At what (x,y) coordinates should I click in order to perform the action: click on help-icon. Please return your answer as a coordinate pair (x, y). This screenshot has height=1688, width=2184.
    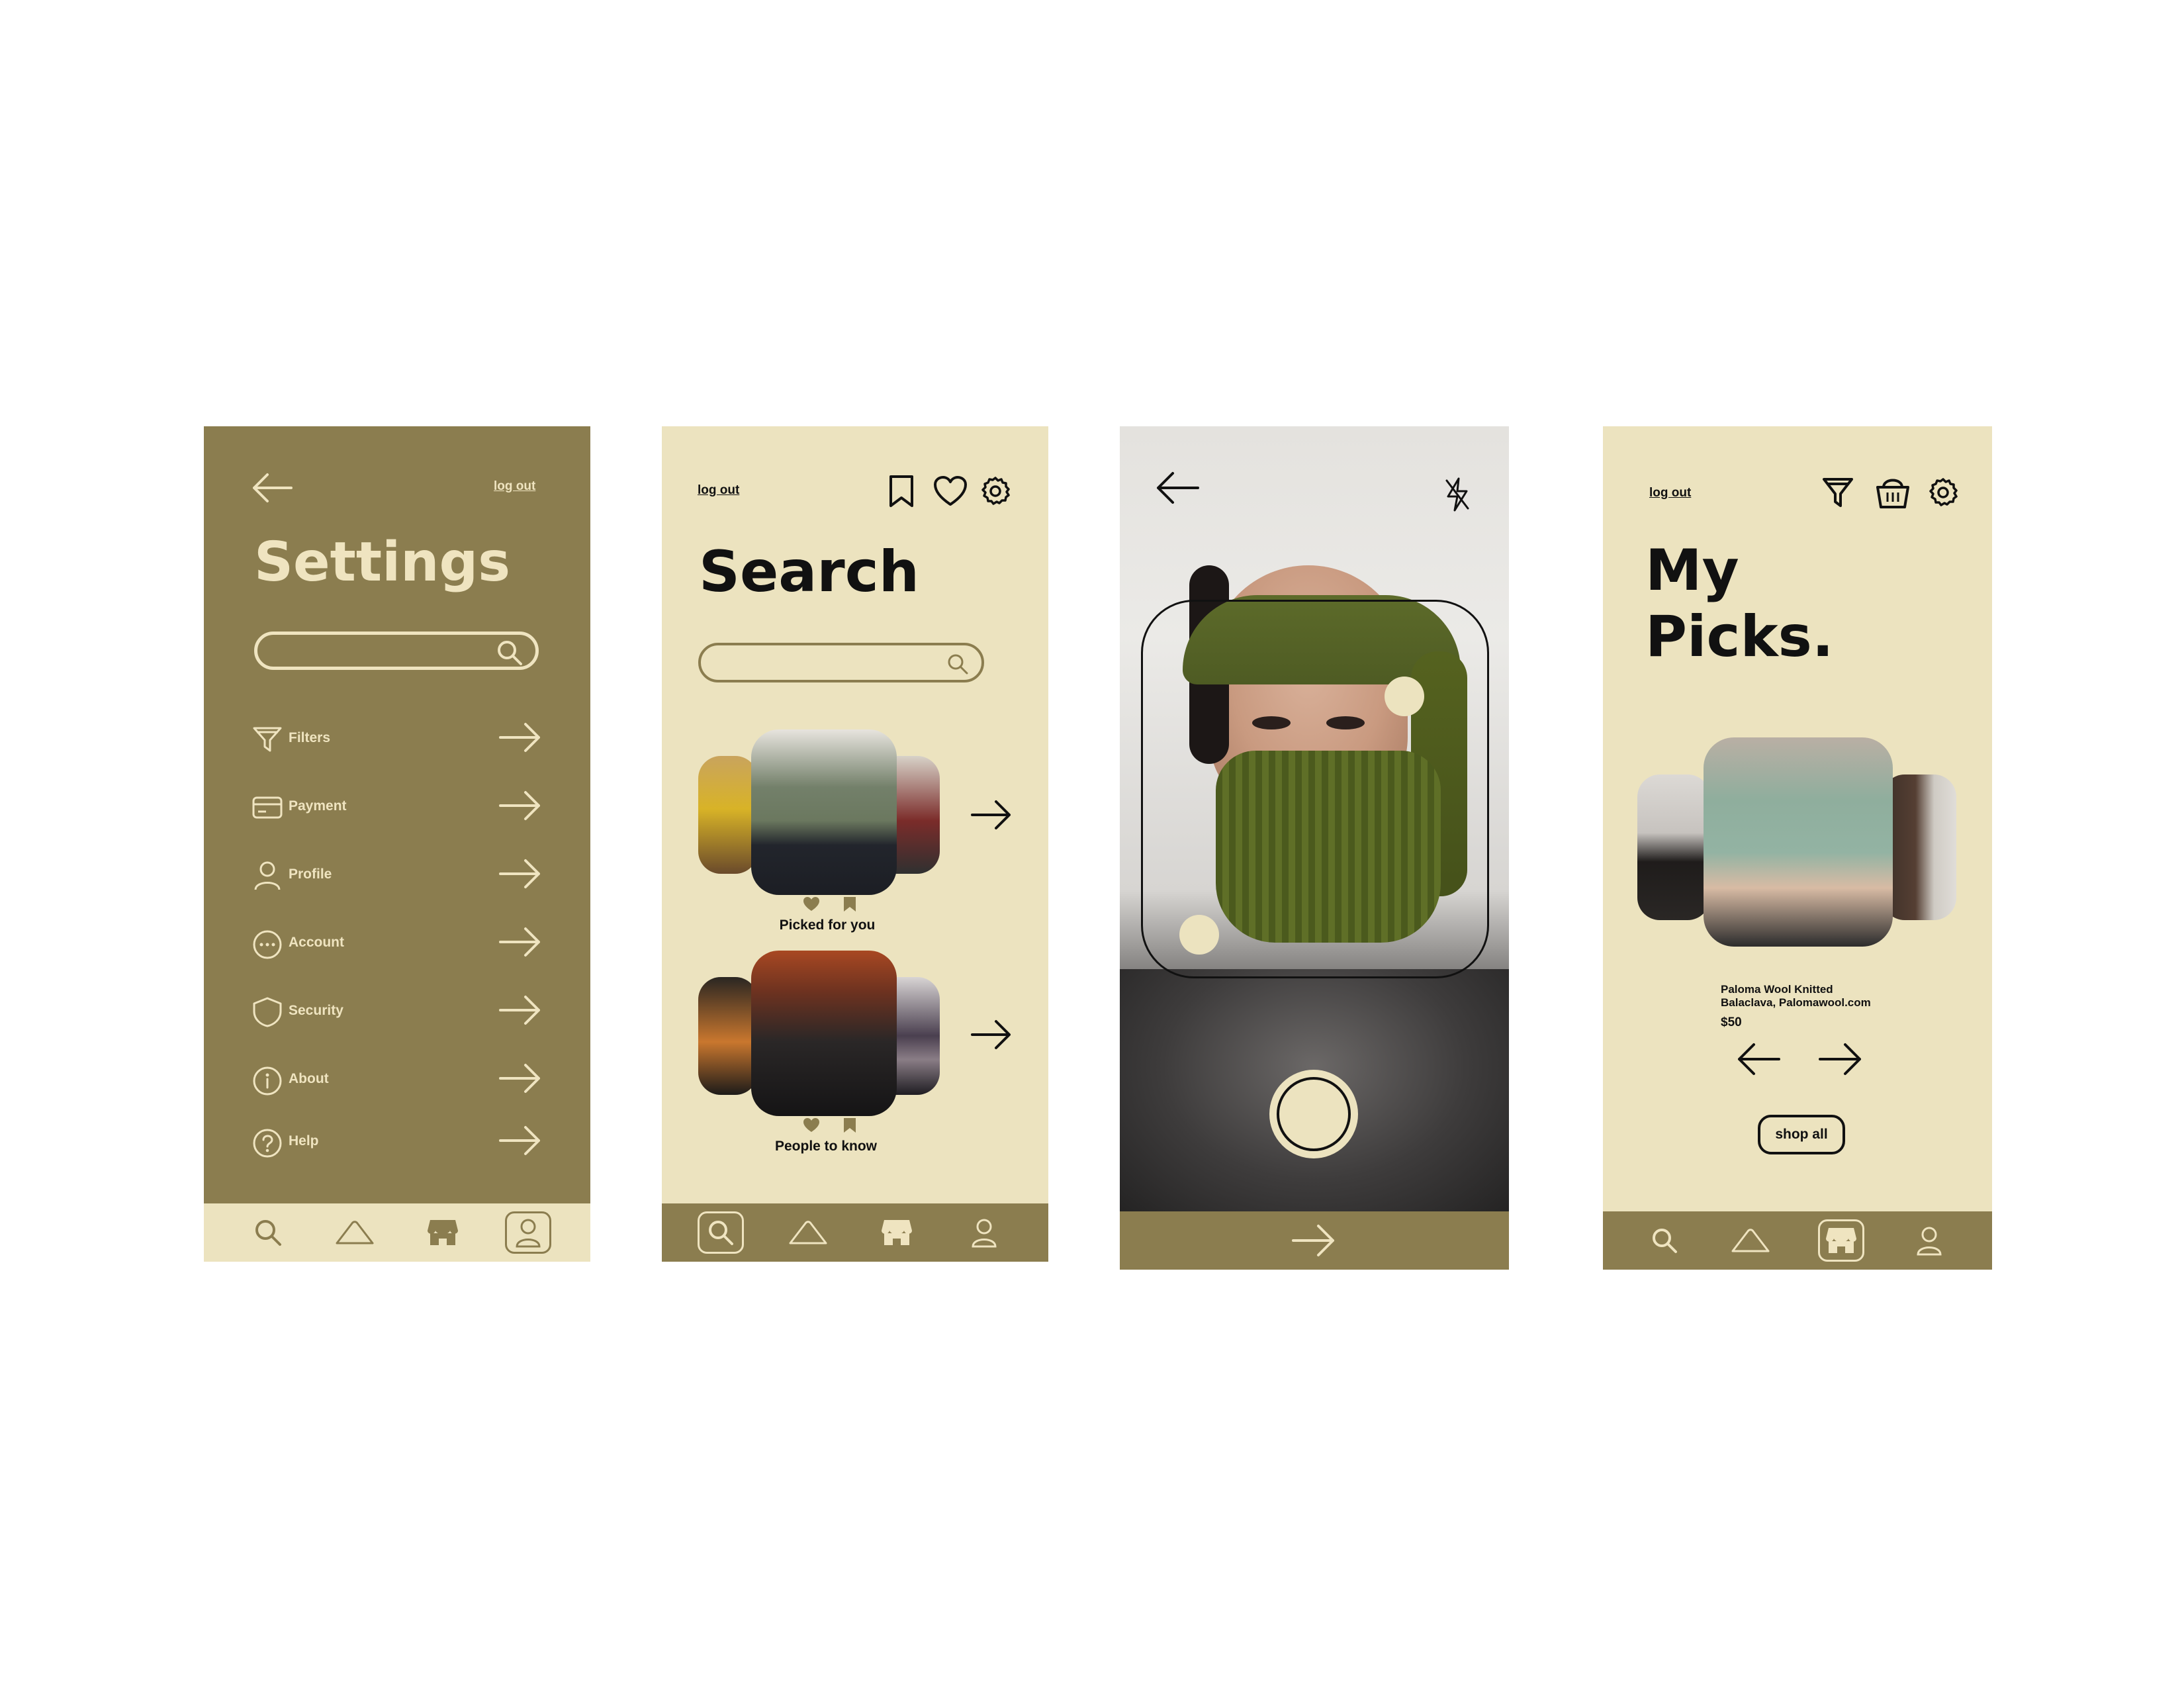
    Looking at the image, I should click on (267, 1142).